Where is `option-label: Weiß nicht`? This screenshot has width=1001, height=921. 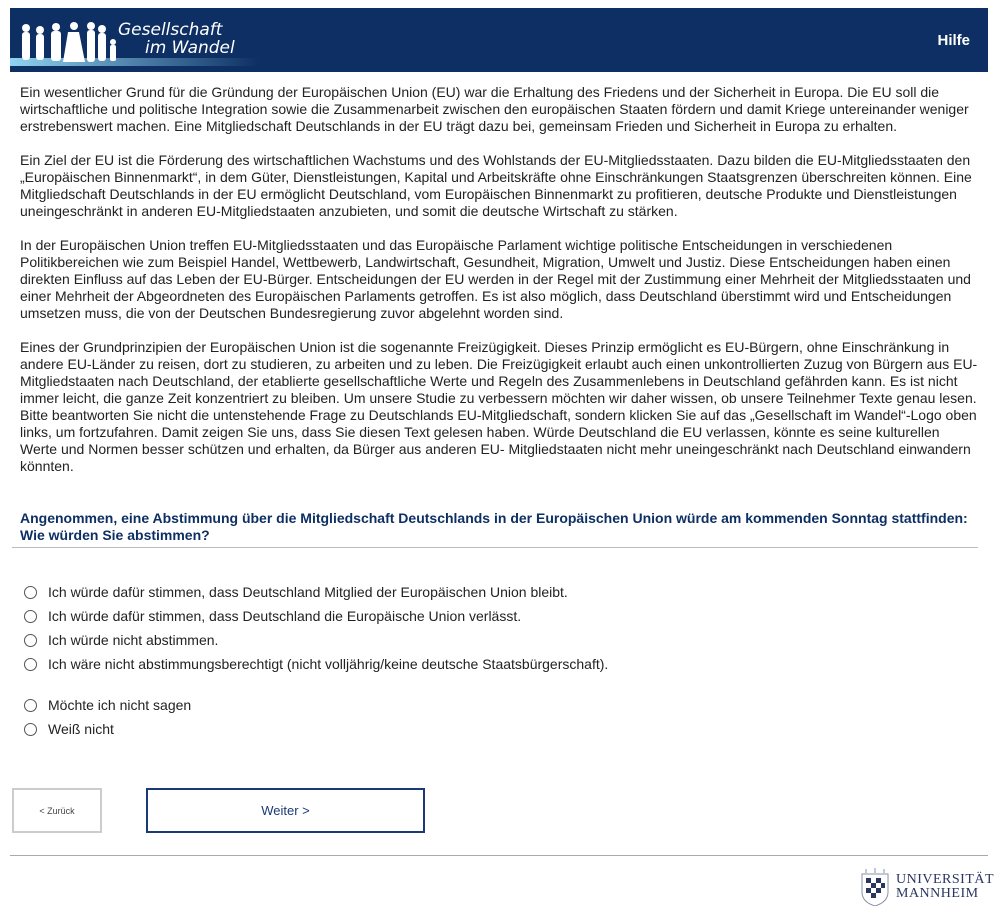 option-label: Weiß nicht is located at coordinates (81, 729).